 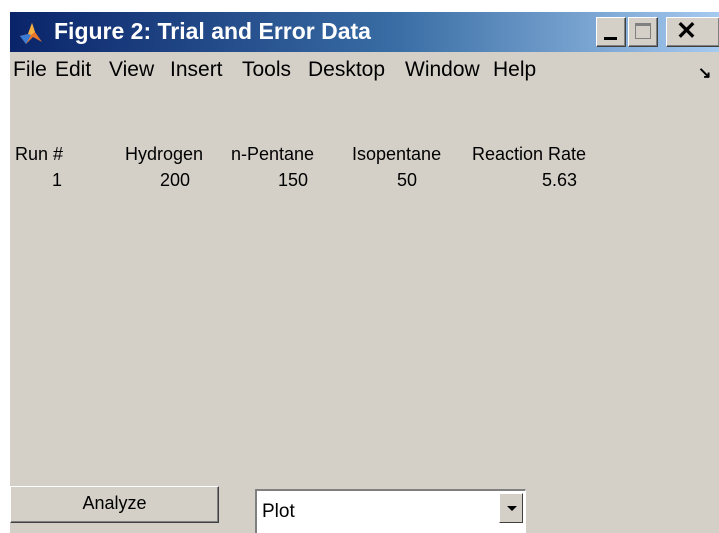 I want to click on menu-help: Help, so click(x=514, y=70).